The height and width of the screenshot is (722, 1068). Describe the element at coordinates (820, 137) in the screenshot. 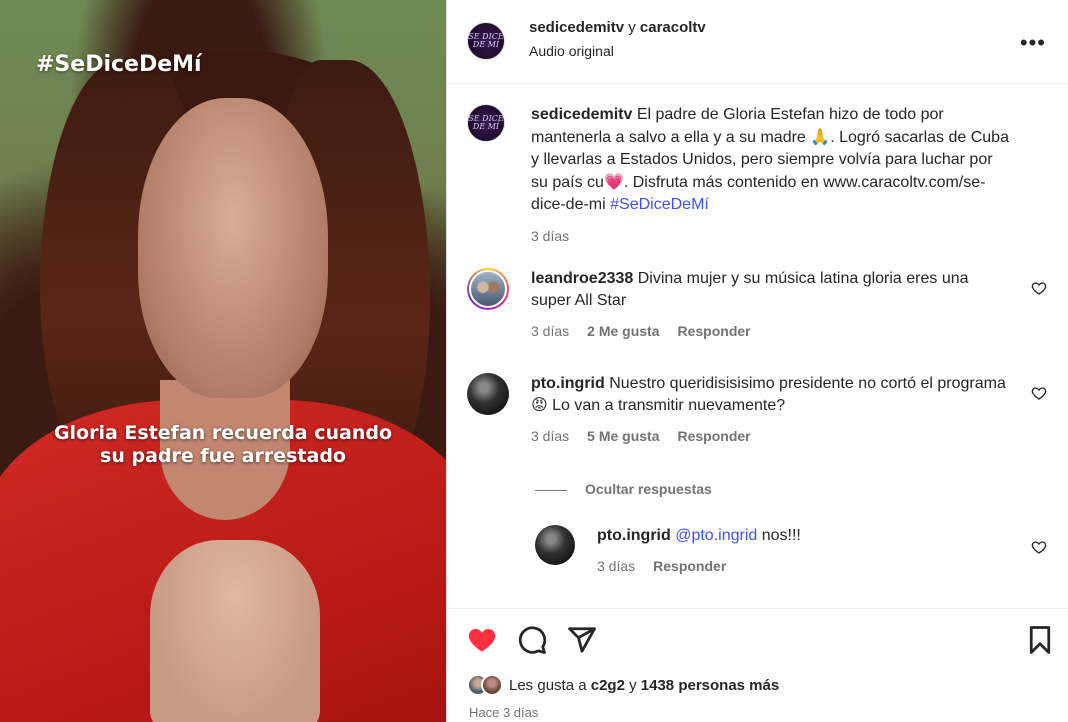

I see `pray-emoji: 🙏` at that location.